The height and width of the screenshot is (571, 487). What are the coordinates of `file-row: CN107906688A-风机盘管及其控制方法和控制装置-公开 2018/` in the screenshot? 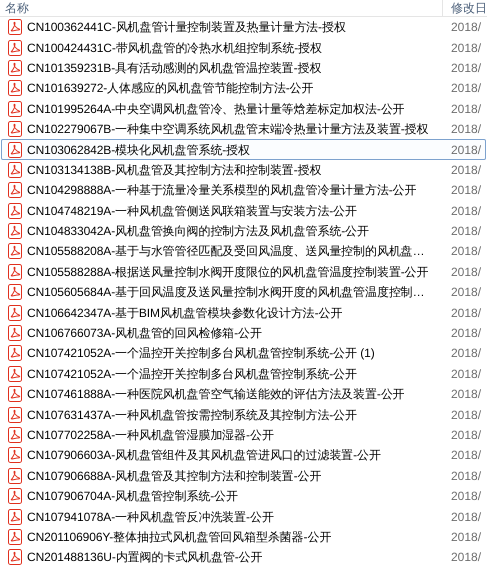 It's located at (243, 476).